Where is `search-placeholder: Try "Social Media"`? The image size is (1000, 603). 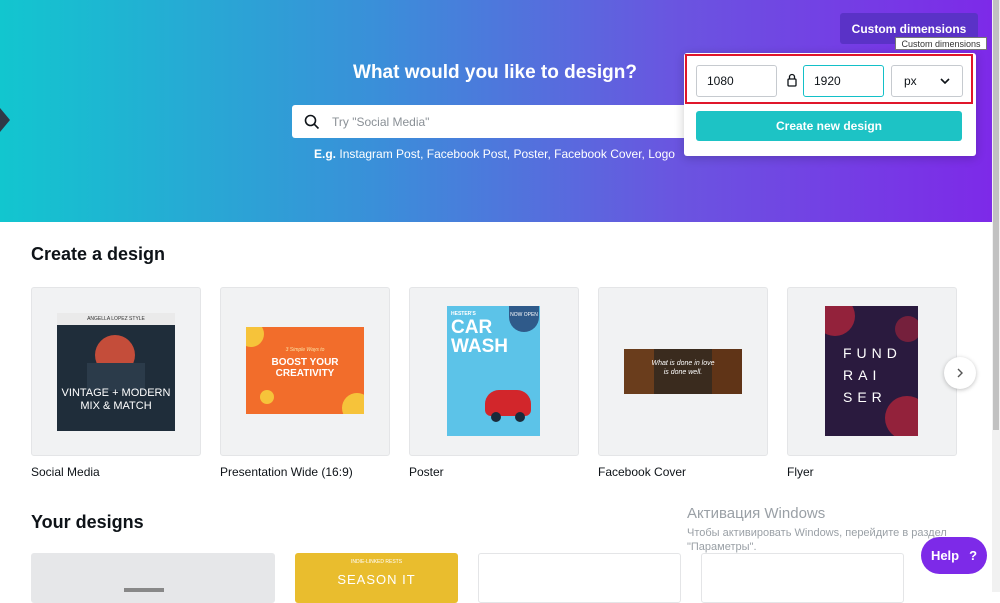
search-placeholder: Try "Social Media" is located at coordinates (381, 121).